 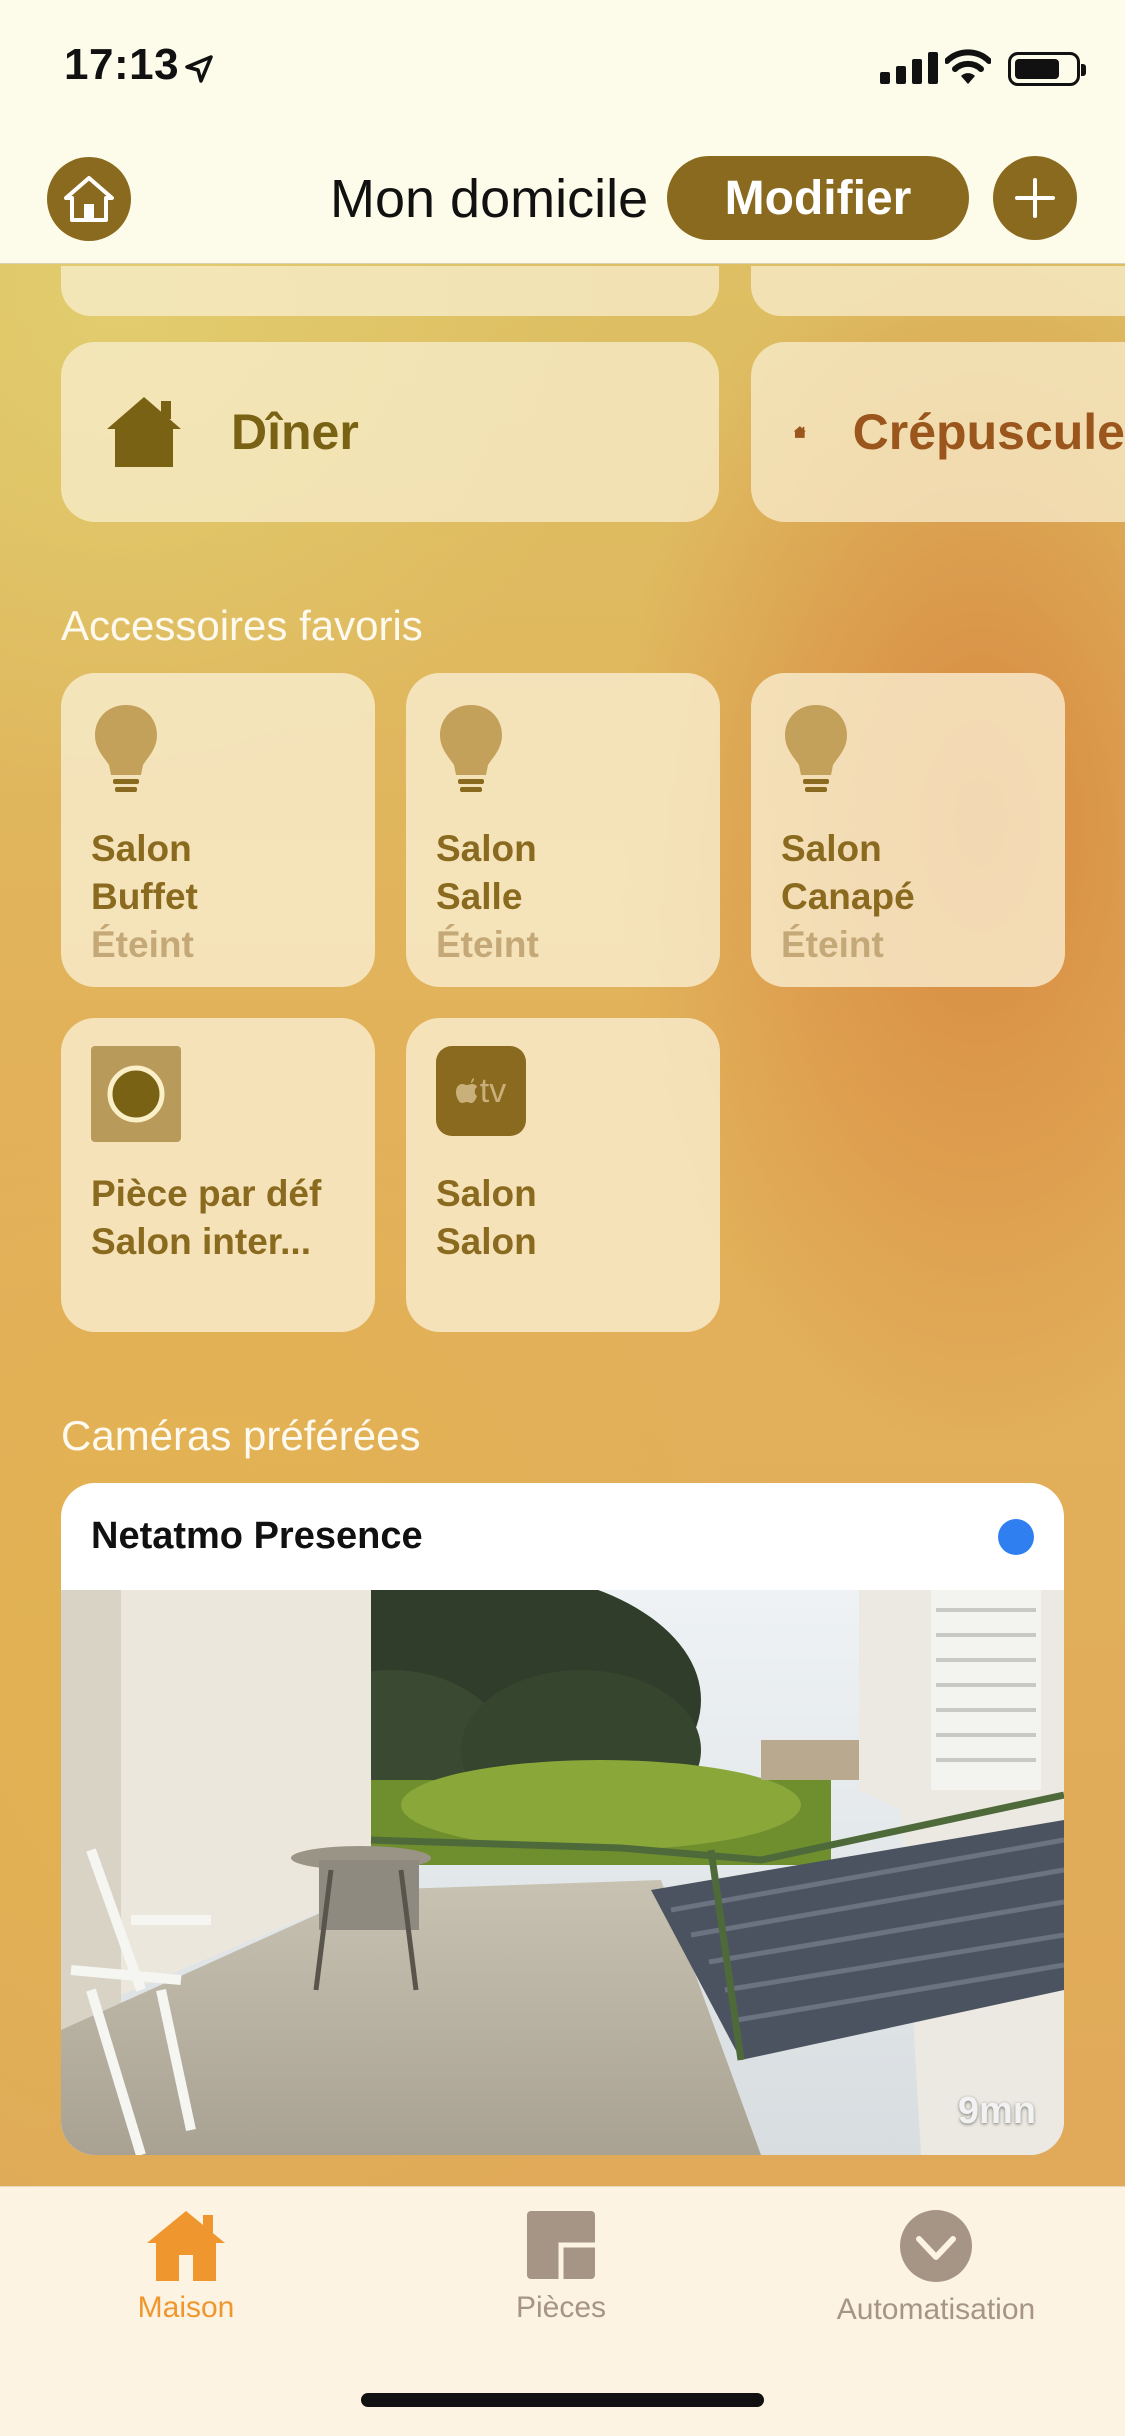 What do you see at coordinates (562, 1536) in the screenshot?
I see `camera-header: Netatmo Presence` at bounding box center [562, 1536].